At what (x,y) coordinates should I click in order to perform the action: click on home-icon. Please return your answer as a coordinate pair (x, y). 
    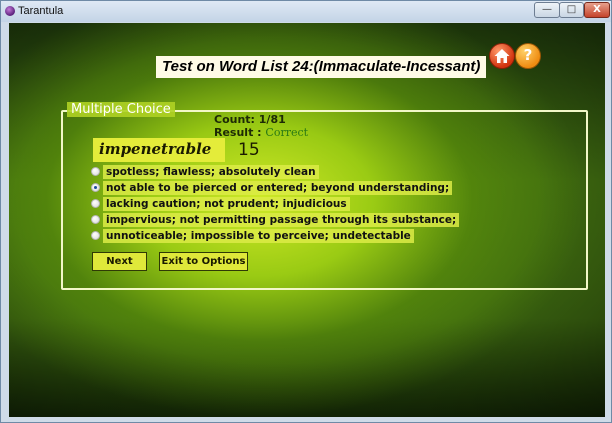
    Looking at the image, I should click on (502, 56).